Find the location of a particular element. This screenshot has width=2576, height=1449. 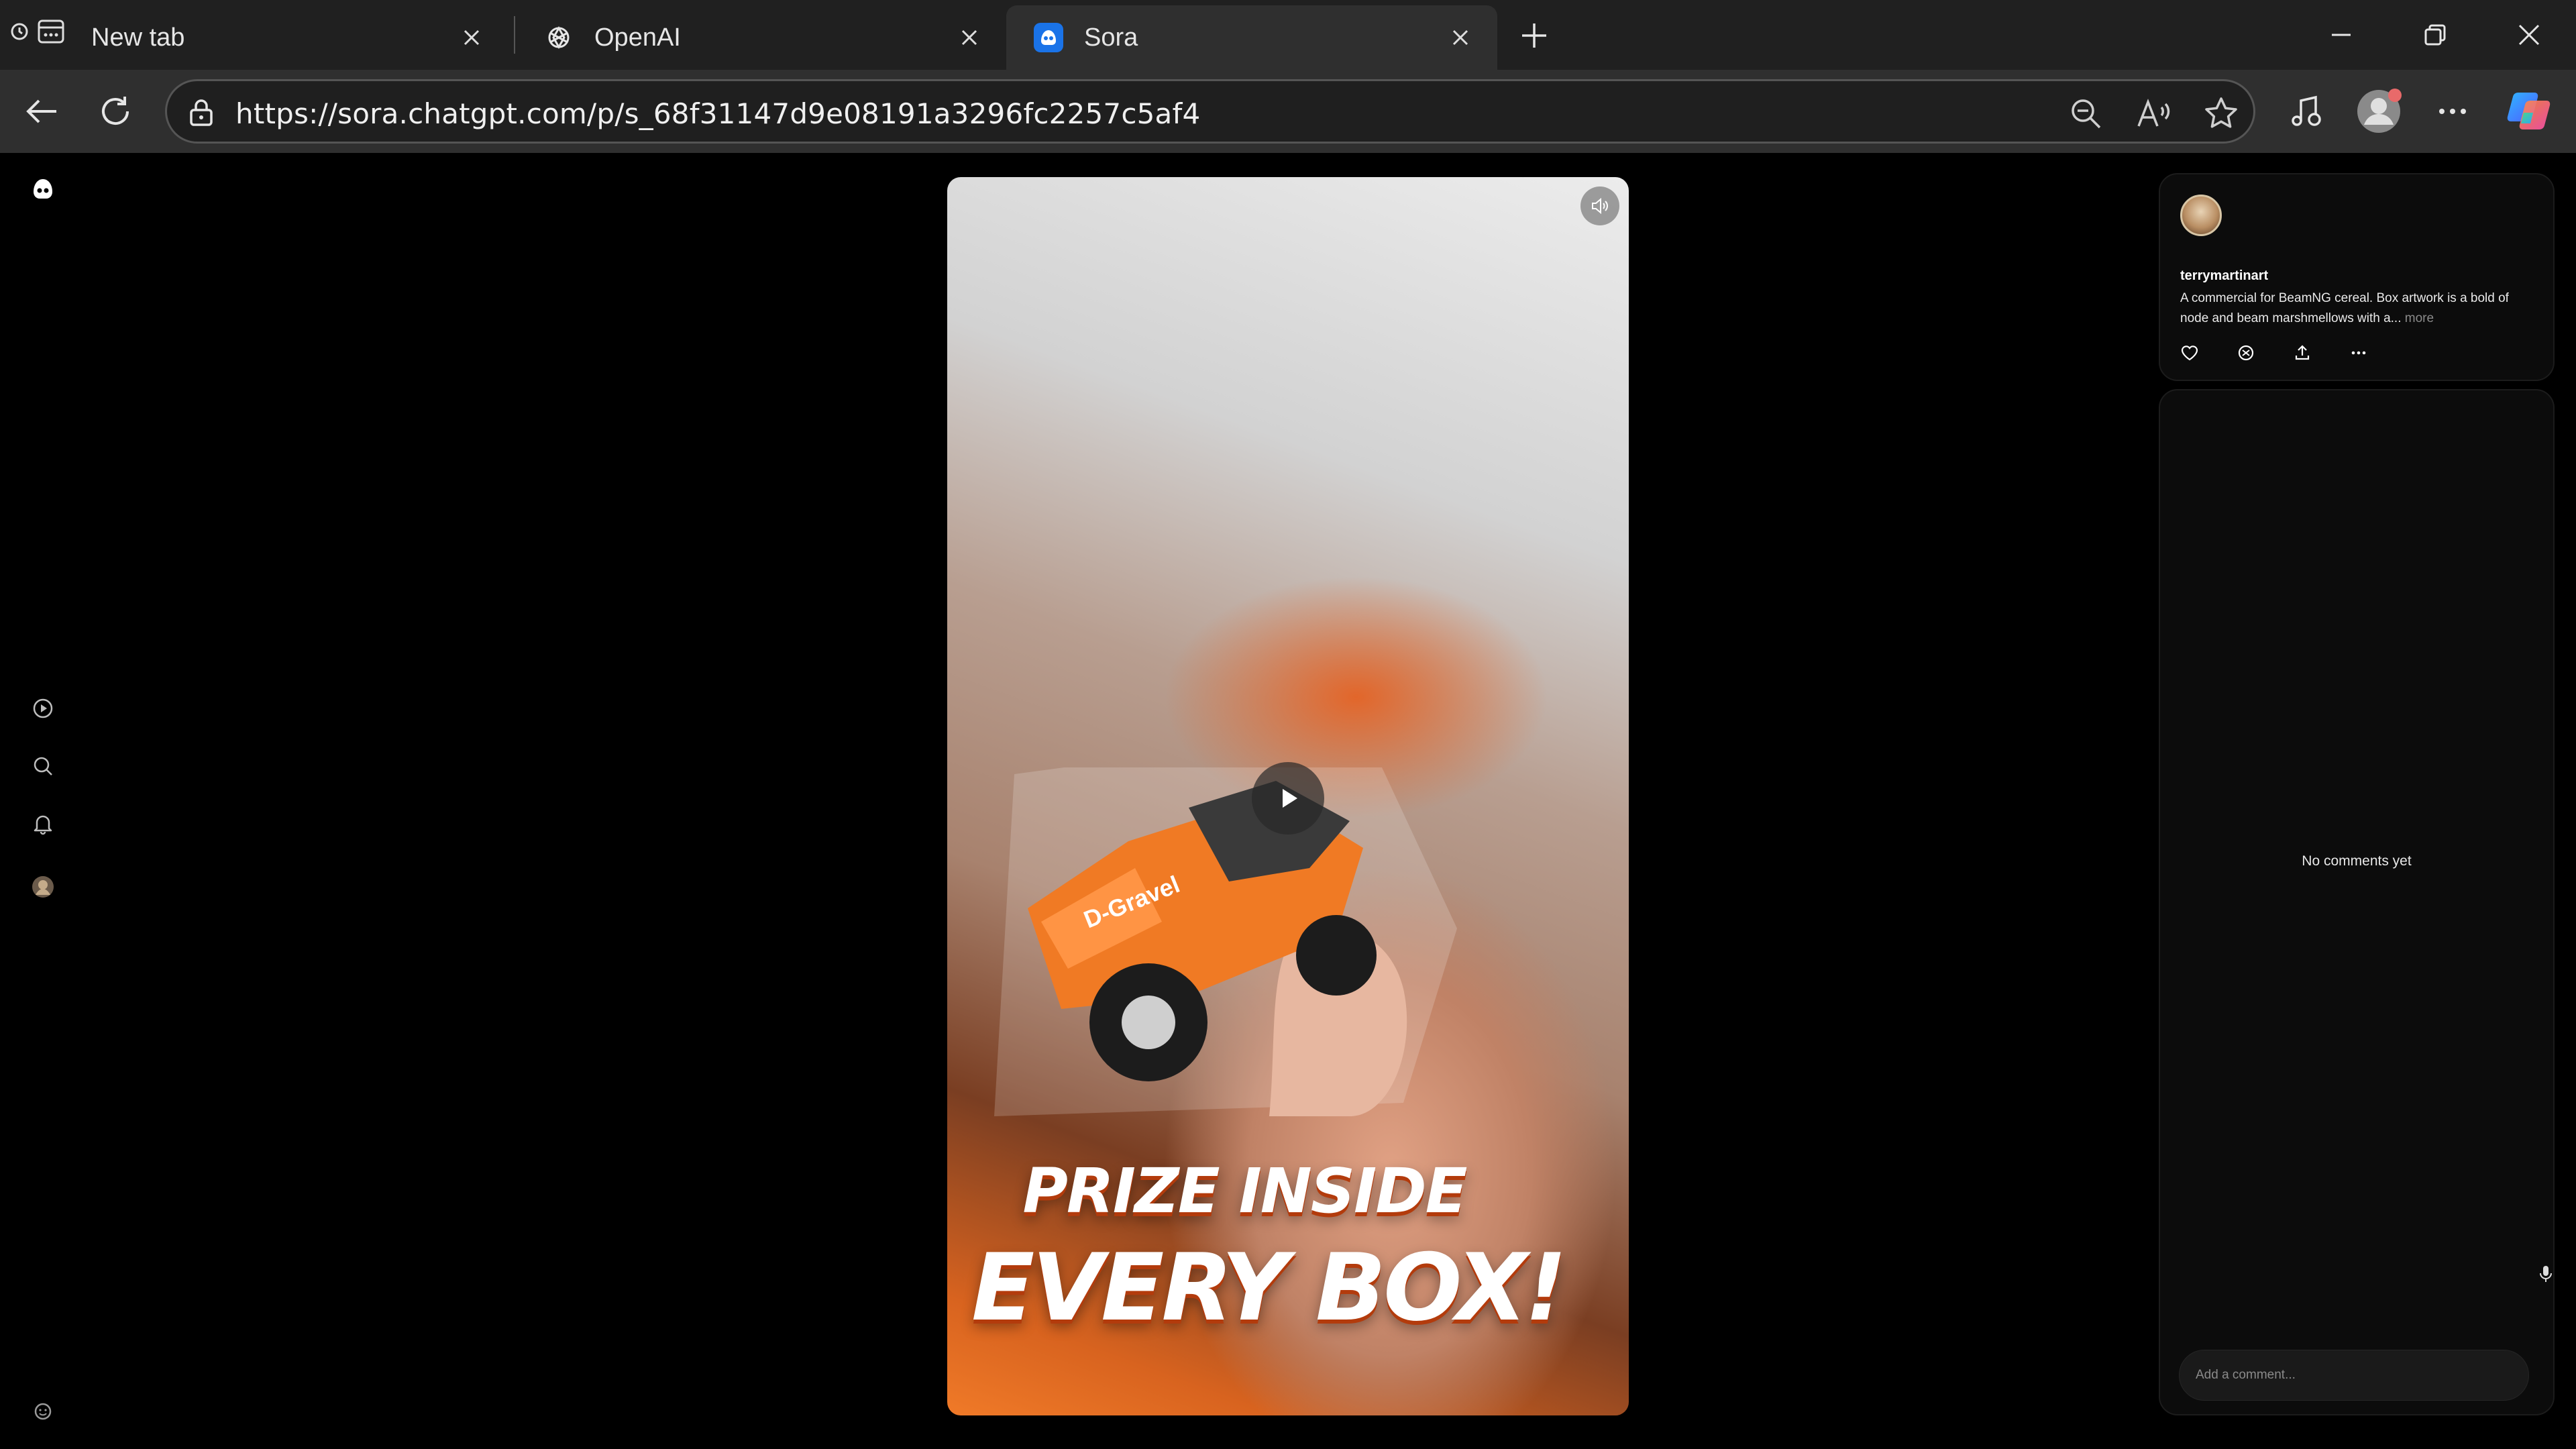

new-tab-button is located at coordinates (1534, 35).